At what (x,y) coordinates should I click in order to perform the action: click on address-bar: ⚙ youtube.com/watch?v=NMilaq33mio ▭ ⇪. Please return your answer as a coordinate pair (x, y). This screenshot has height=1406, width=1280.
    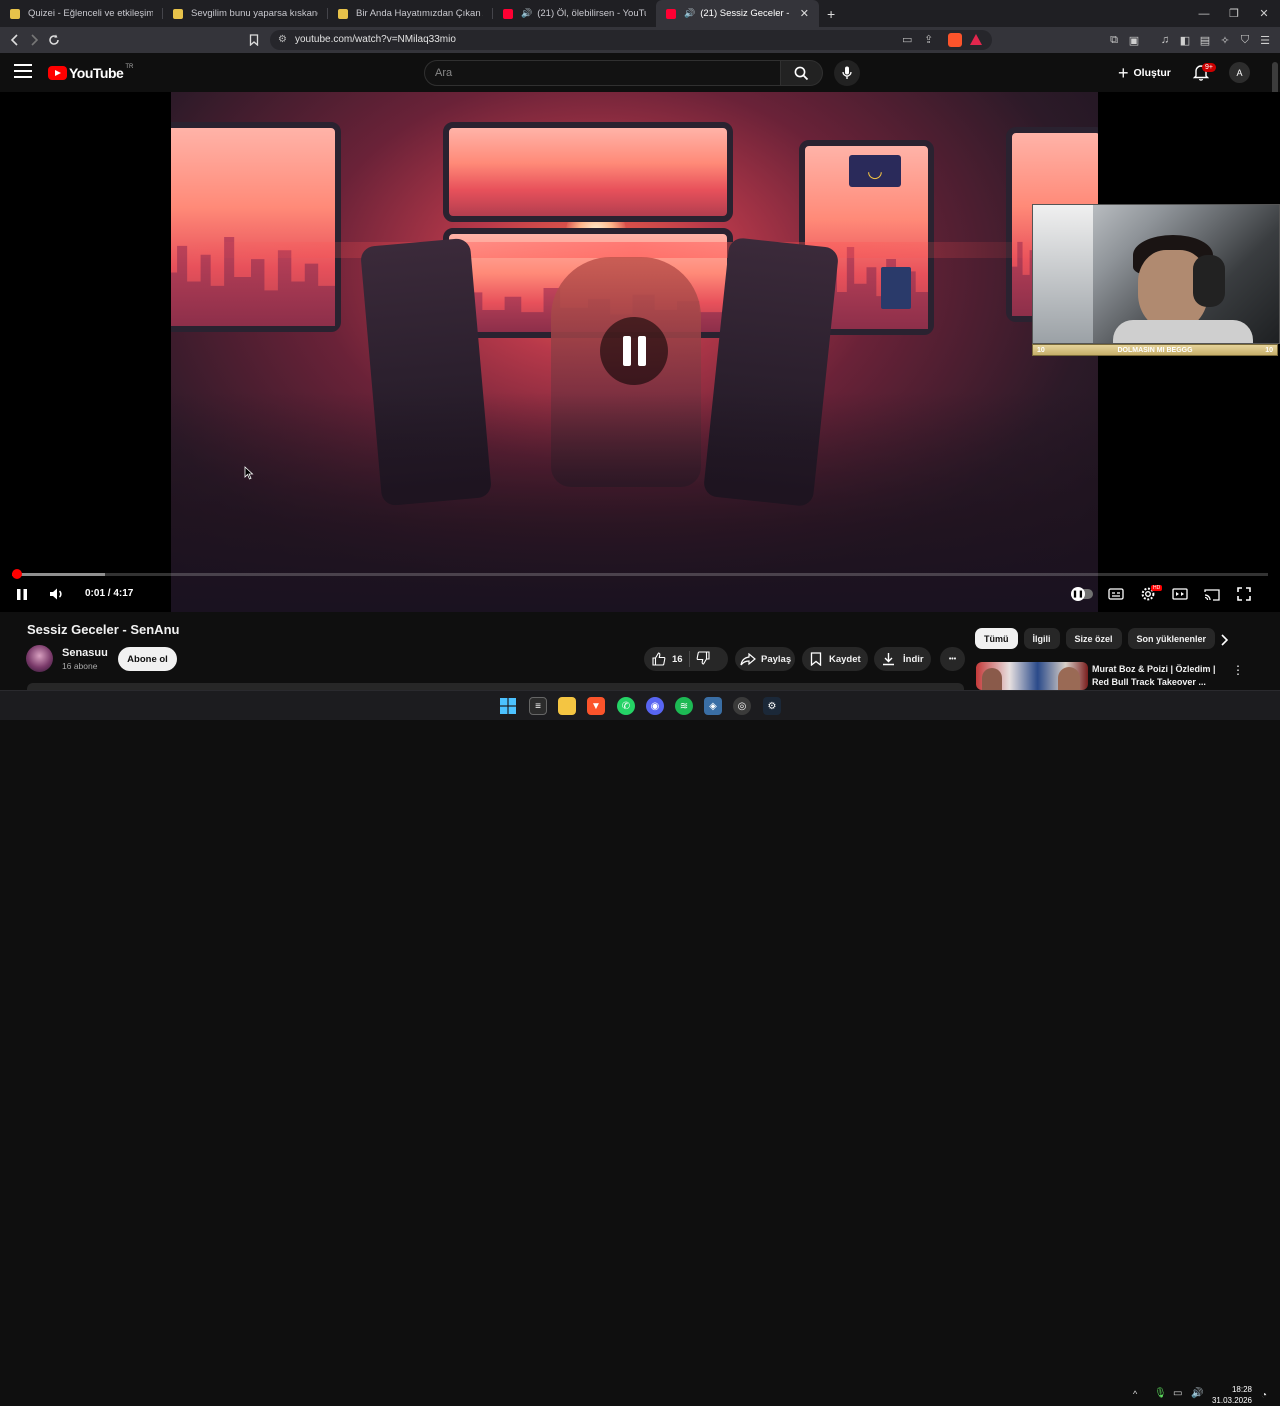
    Looking at the image, I should click on (631, 40).